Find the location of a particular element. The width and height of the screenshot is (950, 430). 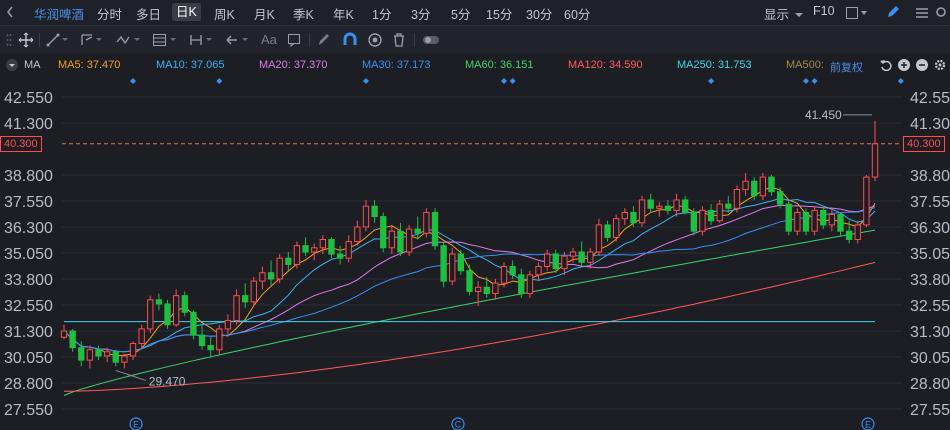

channel-tool-icon is located at coordinates (91, 40).